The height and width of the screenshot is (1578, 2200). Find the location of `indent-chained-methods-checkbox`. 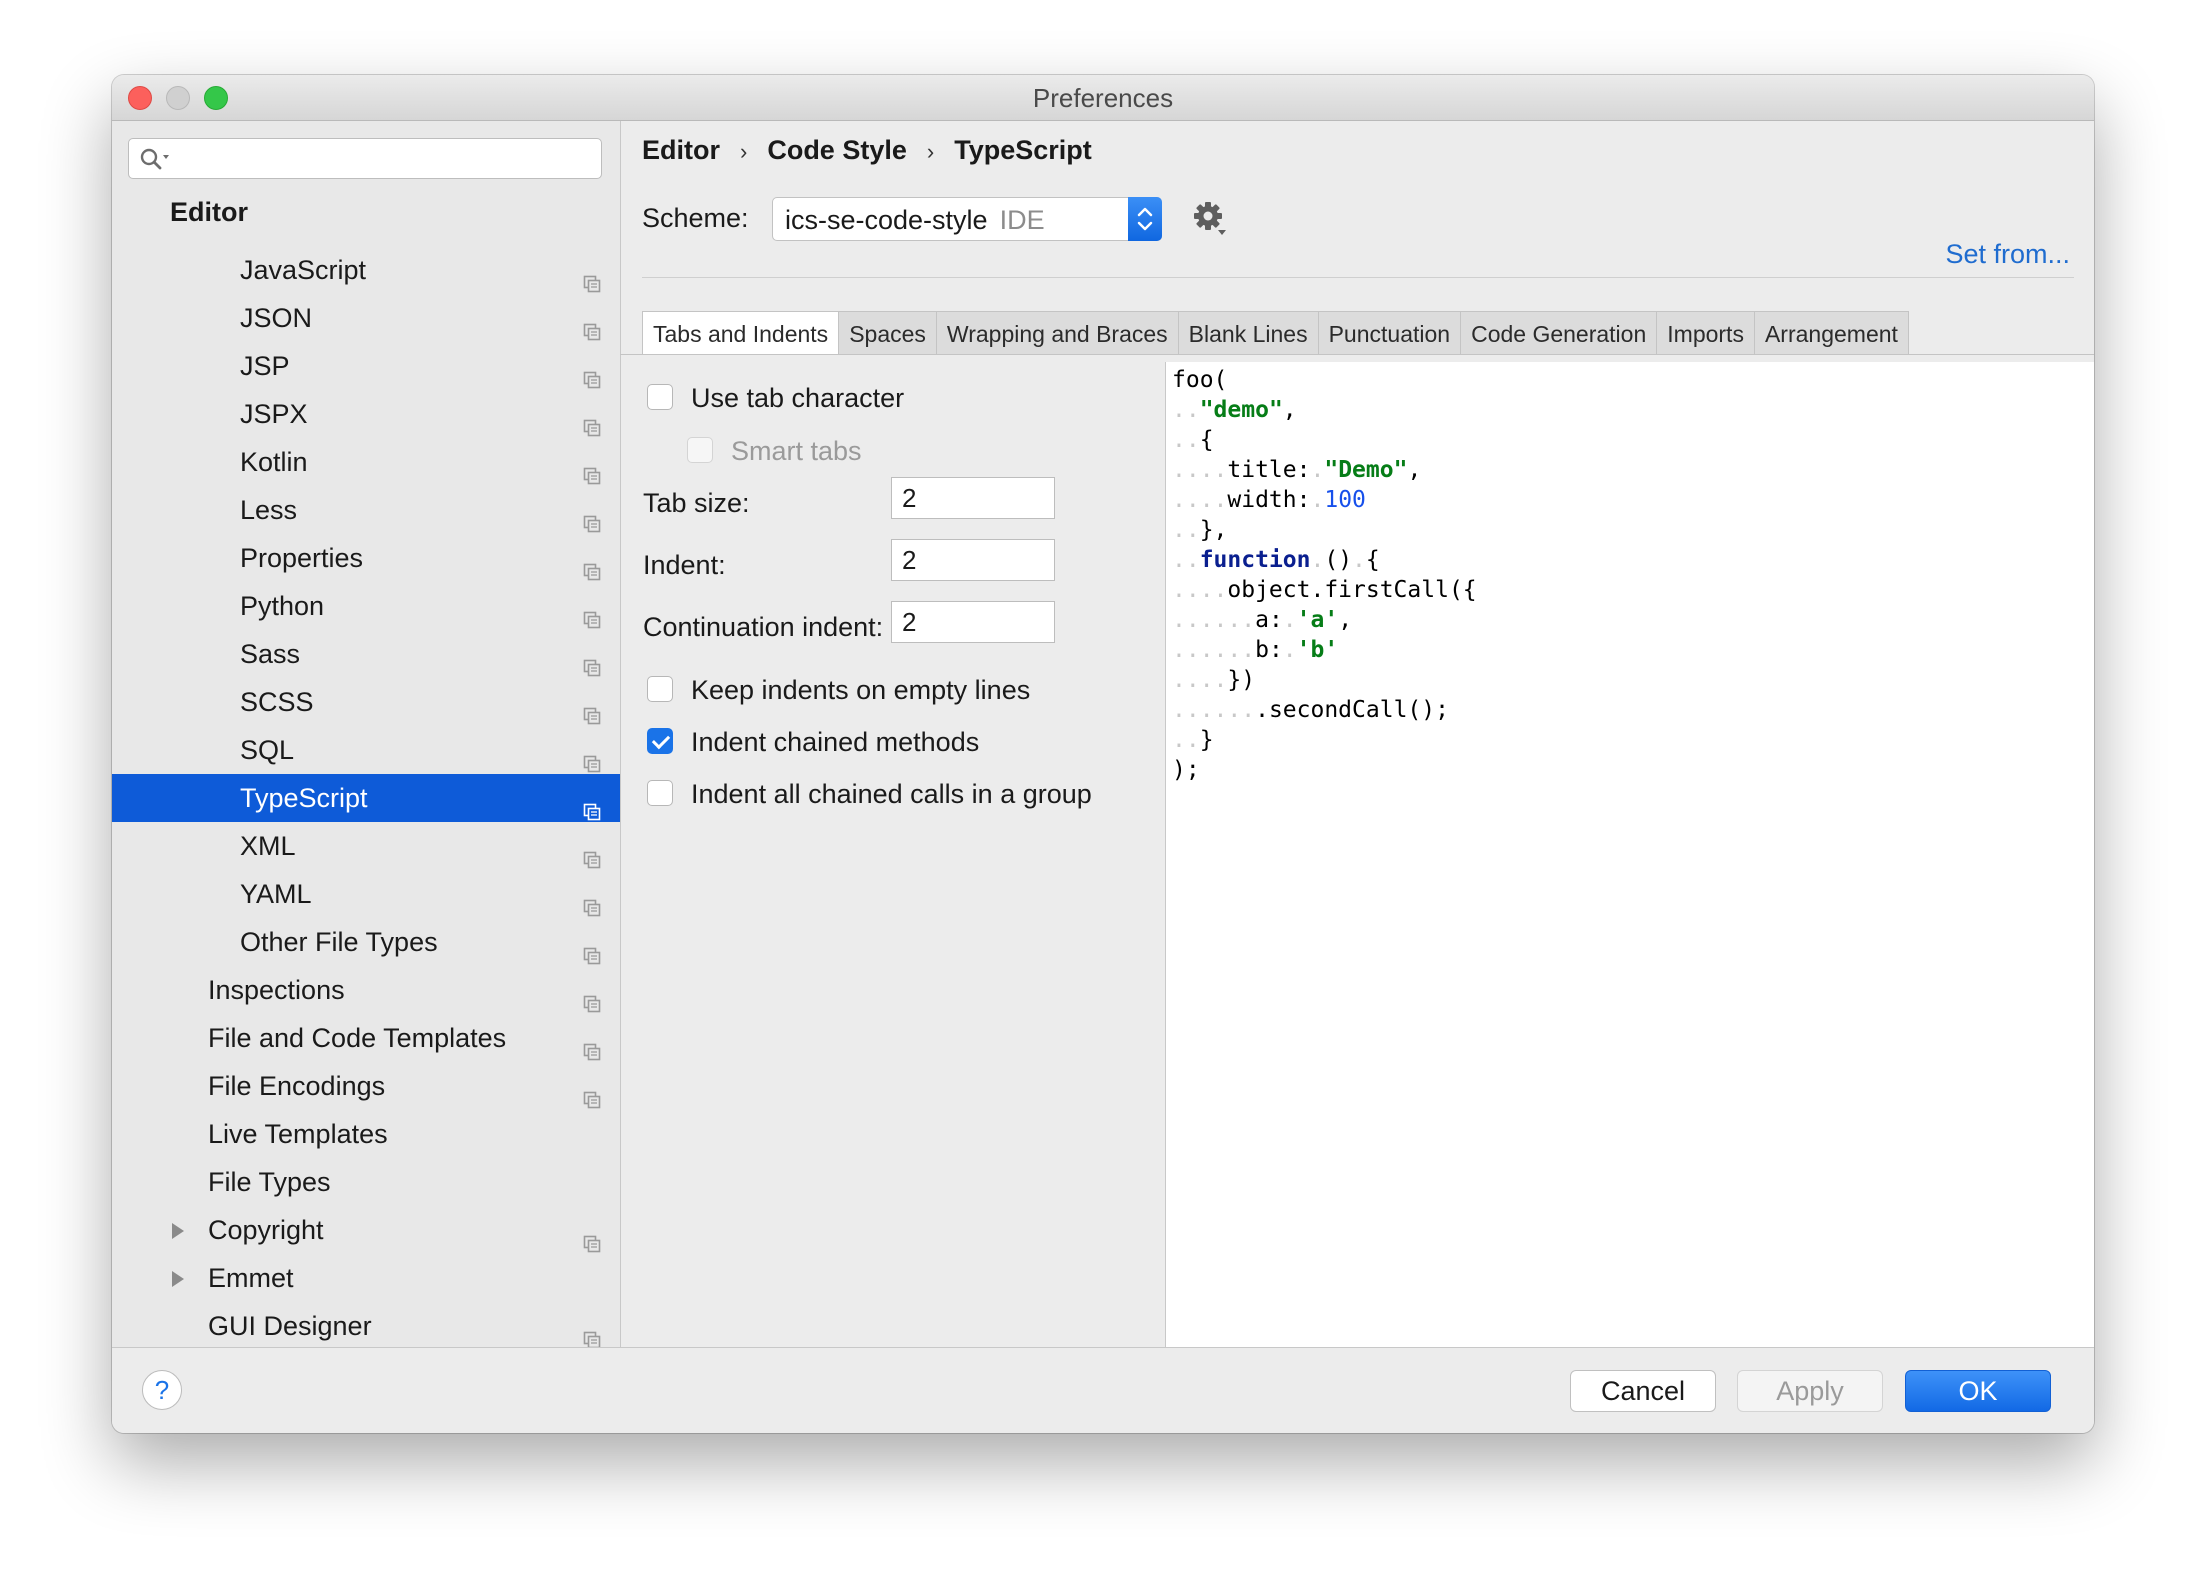

indent-chained-methods-checkbox is located at coordinates (660, 740).